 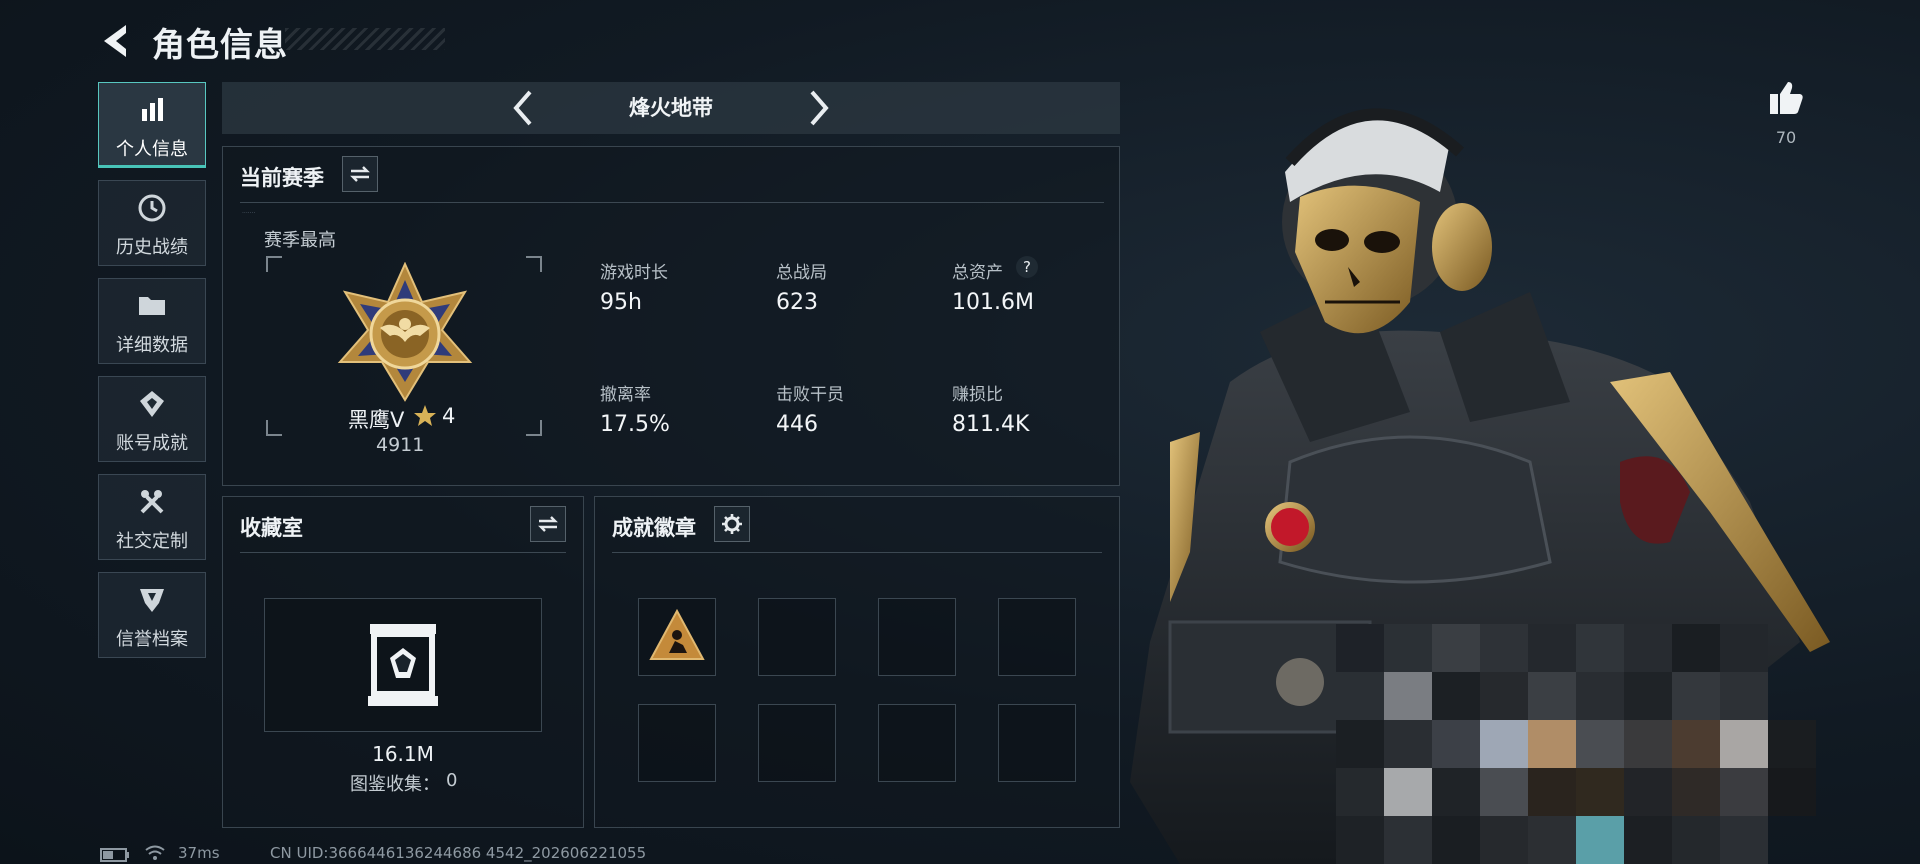 What do you see at coordinates (376, 420) in the screenshot?
I see `rank-name: 黑鹰V` at bounding box center [376, 420].